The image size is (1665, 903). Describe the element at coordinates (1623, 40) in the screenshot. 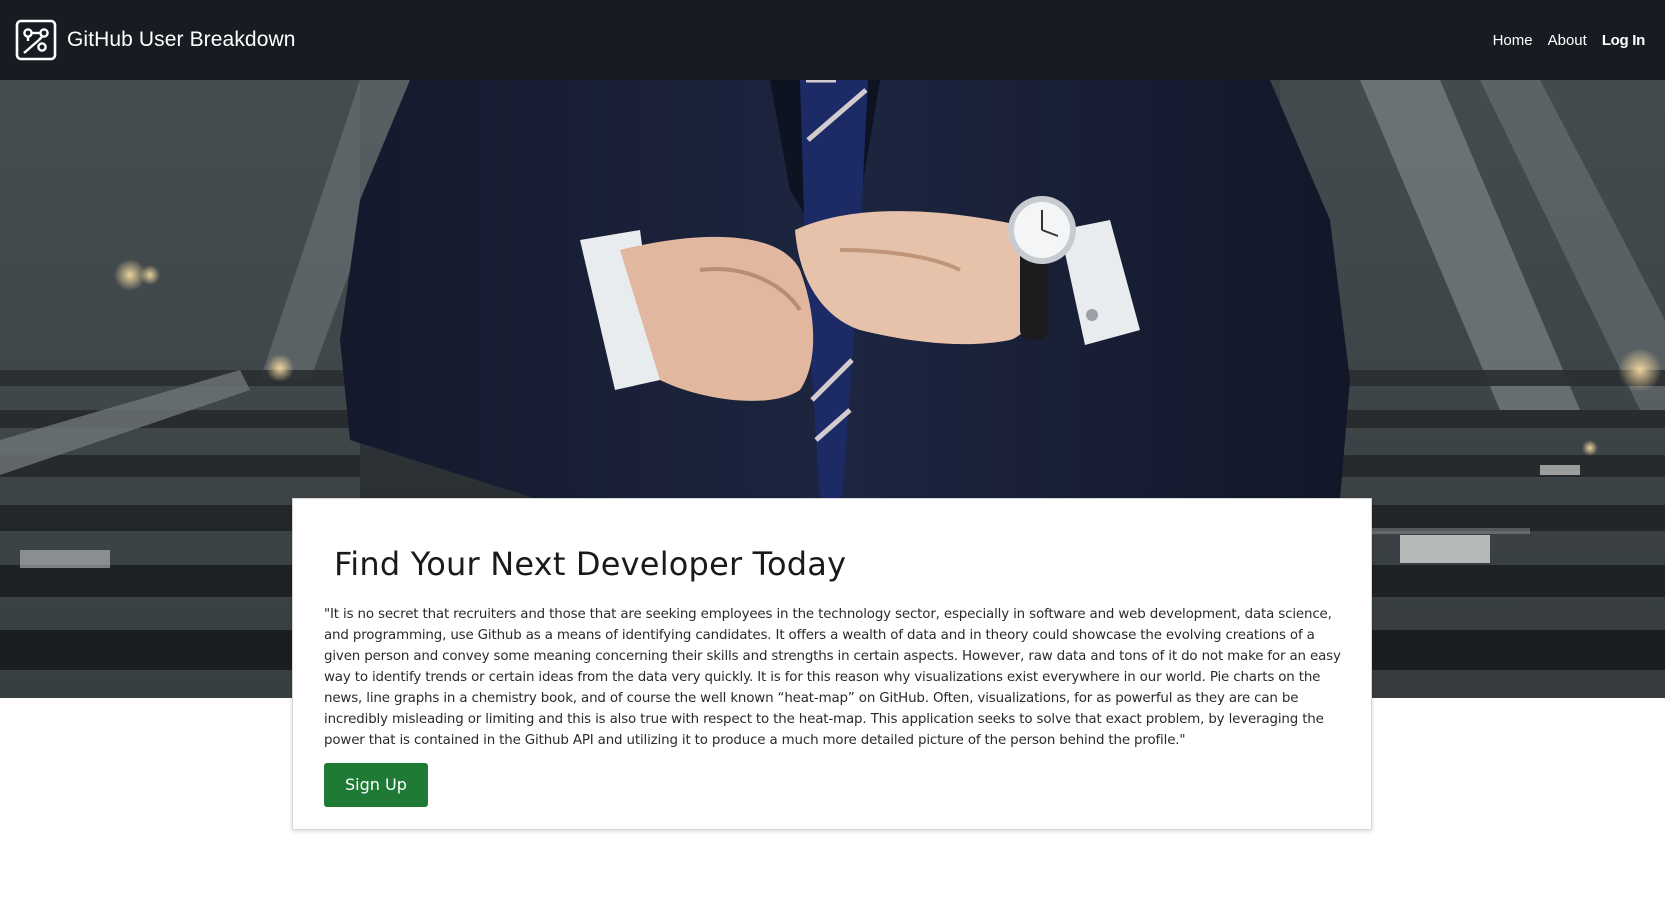

I see `nav-login-link: Log In` at that location.